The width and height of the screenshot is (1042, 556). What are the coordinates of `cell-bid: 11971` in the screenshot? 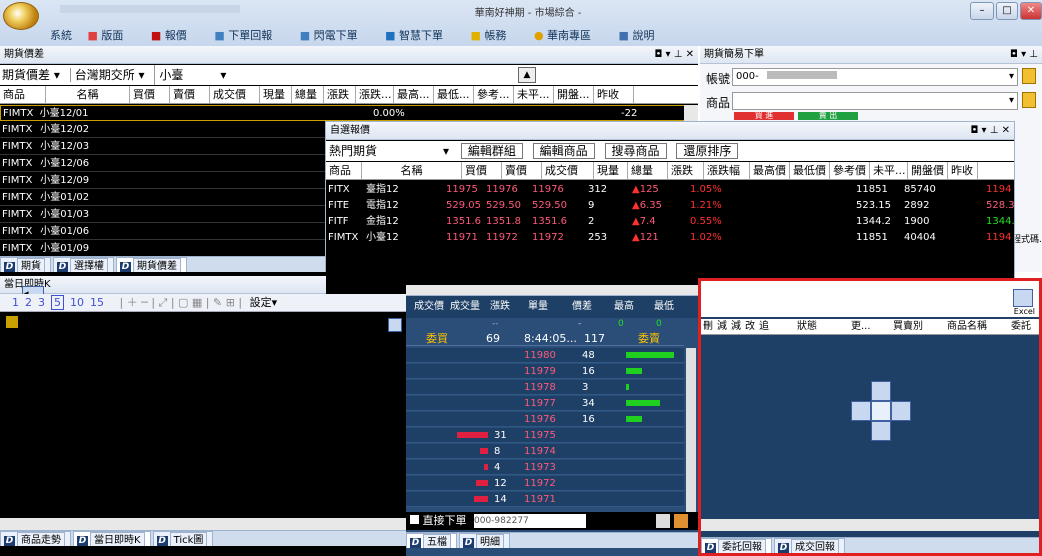 It's located at (462, 237).